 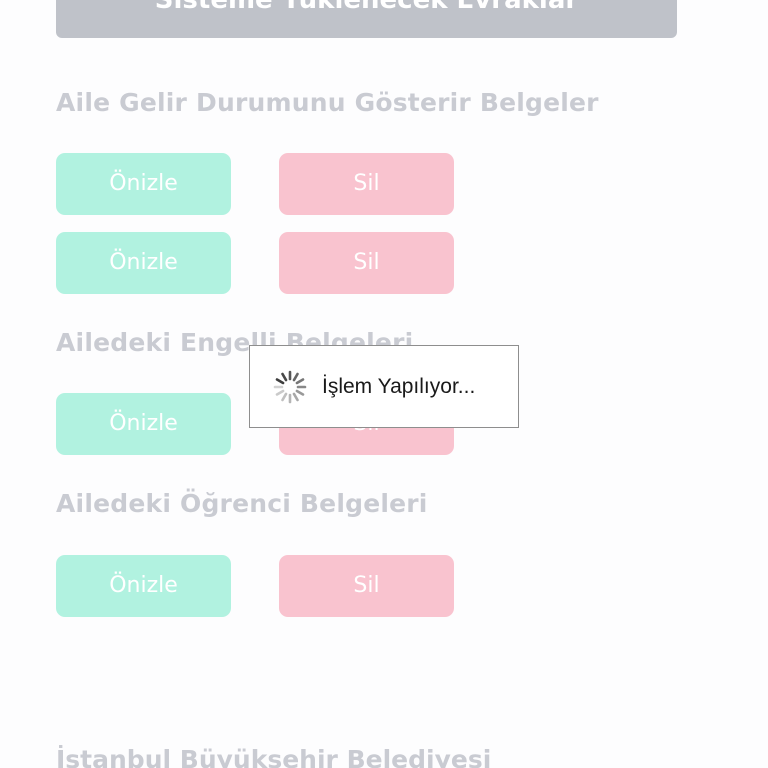 What do you see at coordinates (366, 7) in the screenshot?
I see `page-title: Sisteme Yüklenecek Evraklar` at bounding box center [366, 7].